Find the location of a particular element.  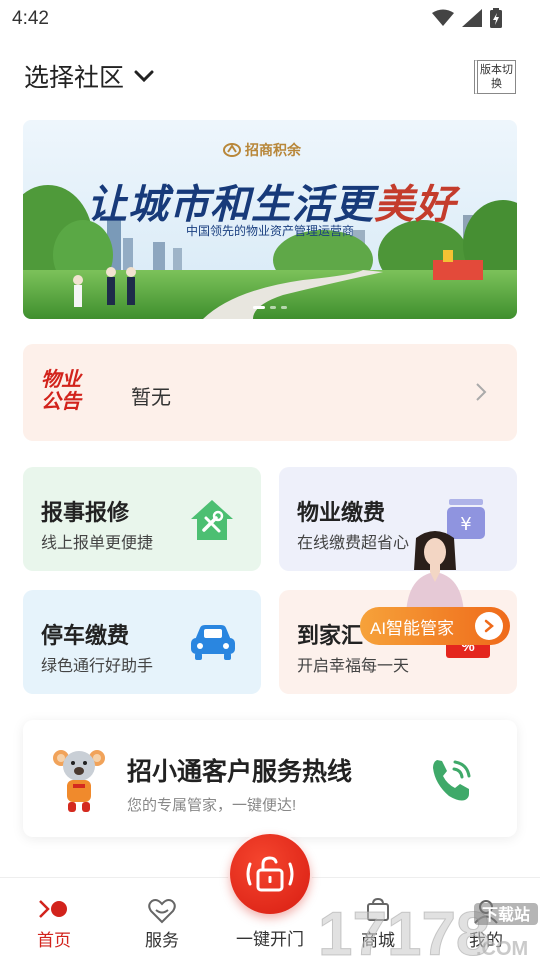

wifi-icon is located at coordinates (443, 17).